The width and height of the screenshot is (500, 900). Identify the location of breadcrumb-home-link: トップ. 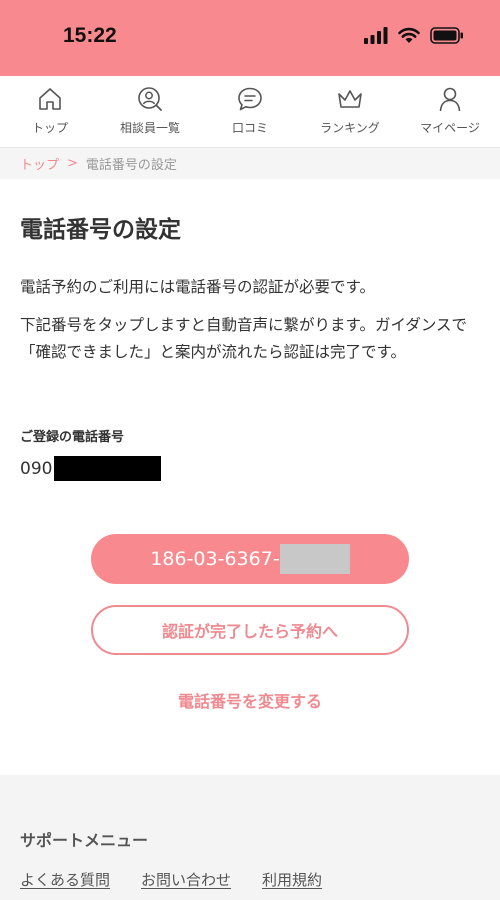
(39, 163).